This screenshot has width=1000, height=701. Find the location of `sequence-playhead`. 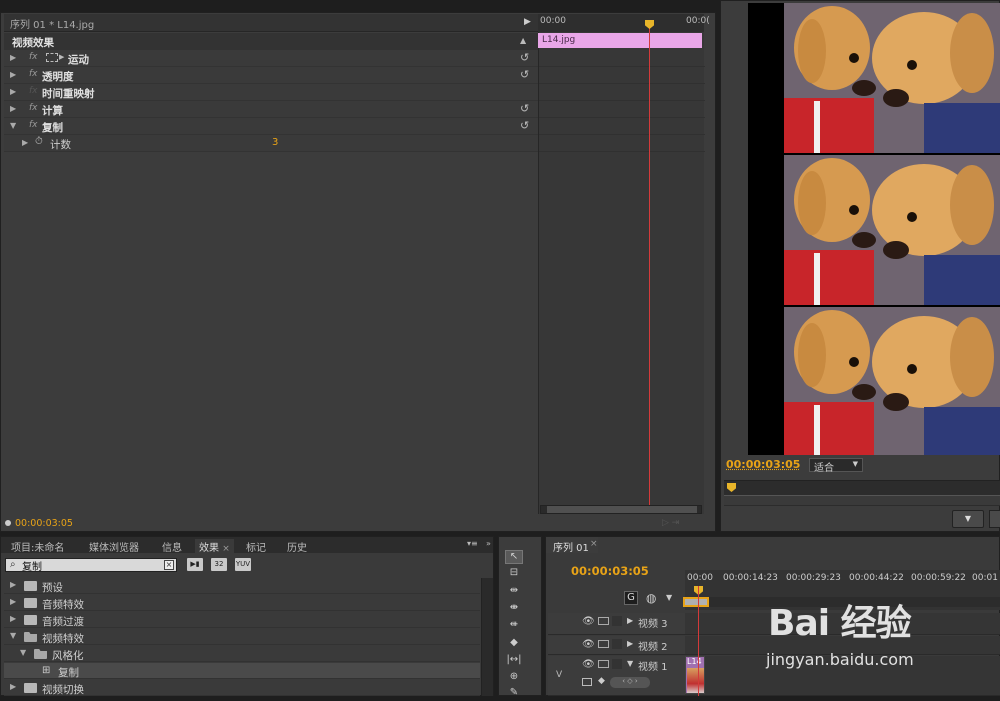

sequence-playhead is located at coordinates (698, 641).